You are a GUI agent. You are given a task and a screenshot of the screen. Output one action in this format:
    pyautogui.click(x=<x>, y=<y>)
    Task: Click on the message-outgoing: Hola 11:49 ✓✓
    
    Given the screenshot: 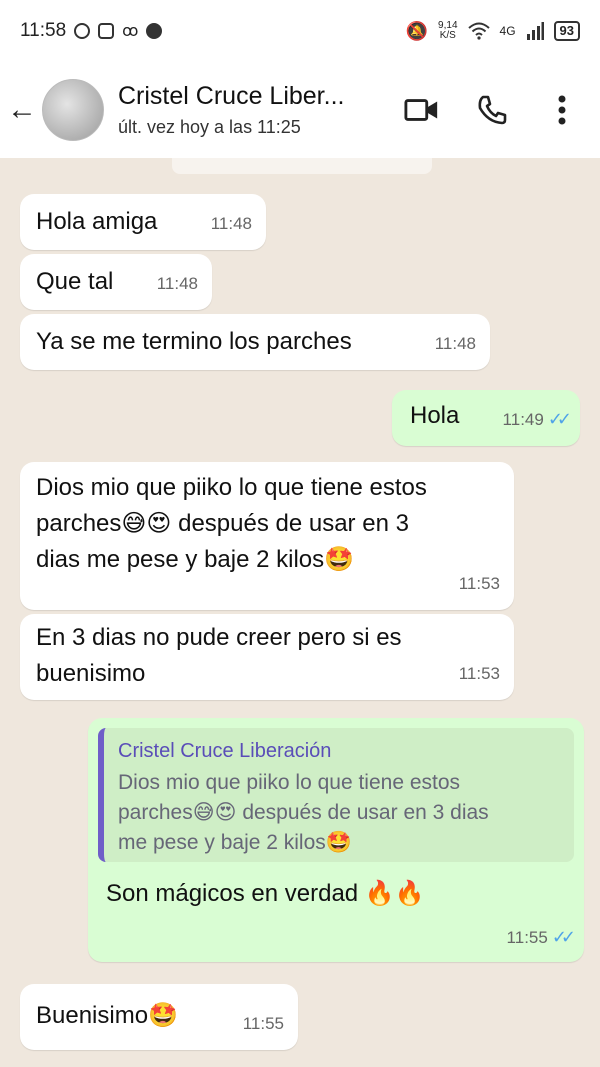 What is the action you would take?
    pyautogui.click(x=486, y=418)
    